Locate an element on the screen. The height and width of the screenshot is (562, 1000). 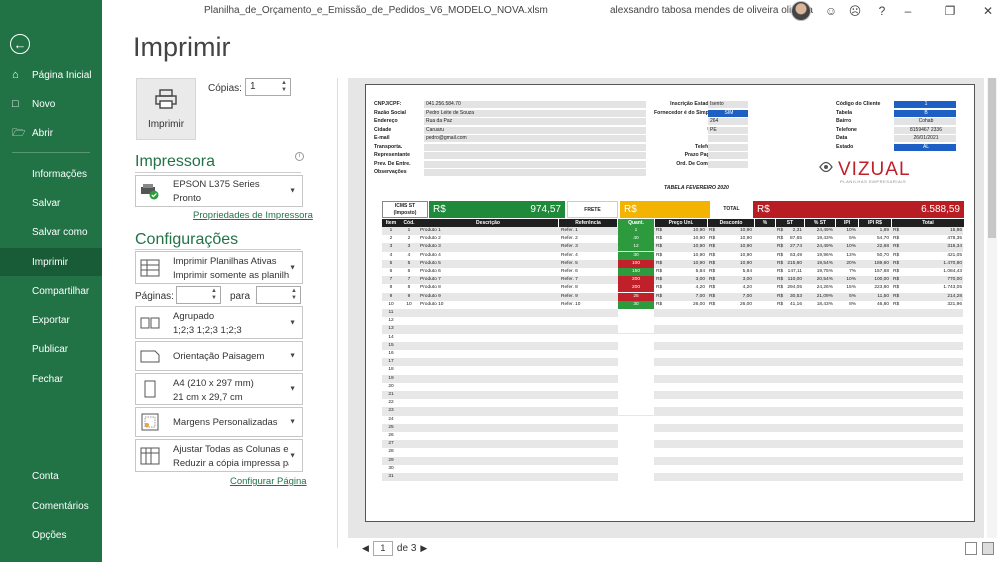
zoom-to-page-icon is located at coordinates (988, 548).